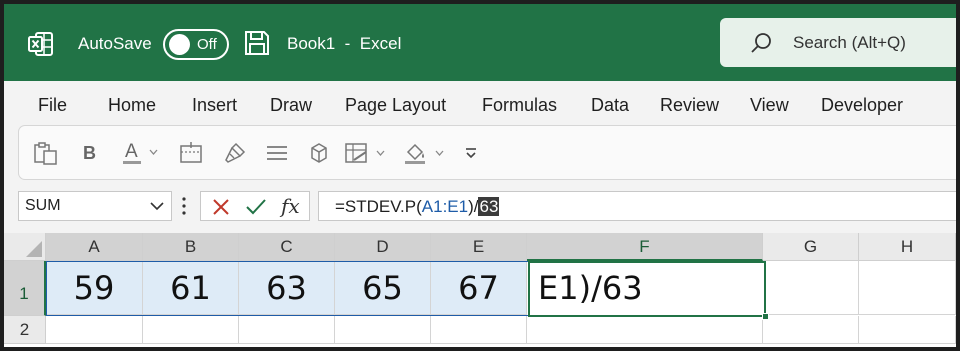 The image size is (960, 351). What do you see at coordinates (43, 205) in the screenshot?
I see `name-box-value: SUM` at bounding box center [43, 205].